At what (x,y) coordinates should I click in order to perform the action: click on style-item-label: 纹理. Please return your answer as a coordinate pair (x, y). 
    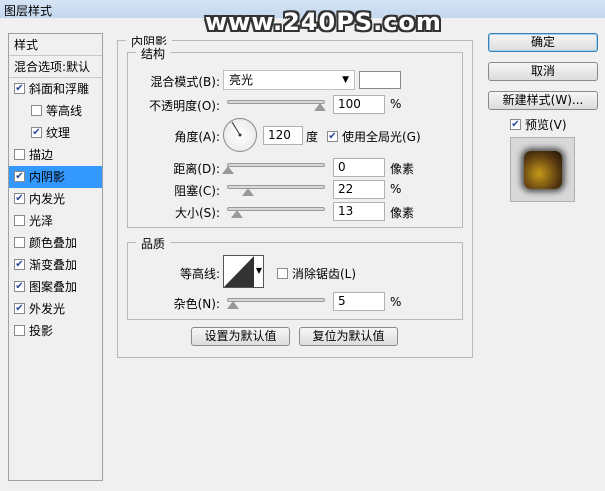
    Looking at the image, I should click on (58, 133).